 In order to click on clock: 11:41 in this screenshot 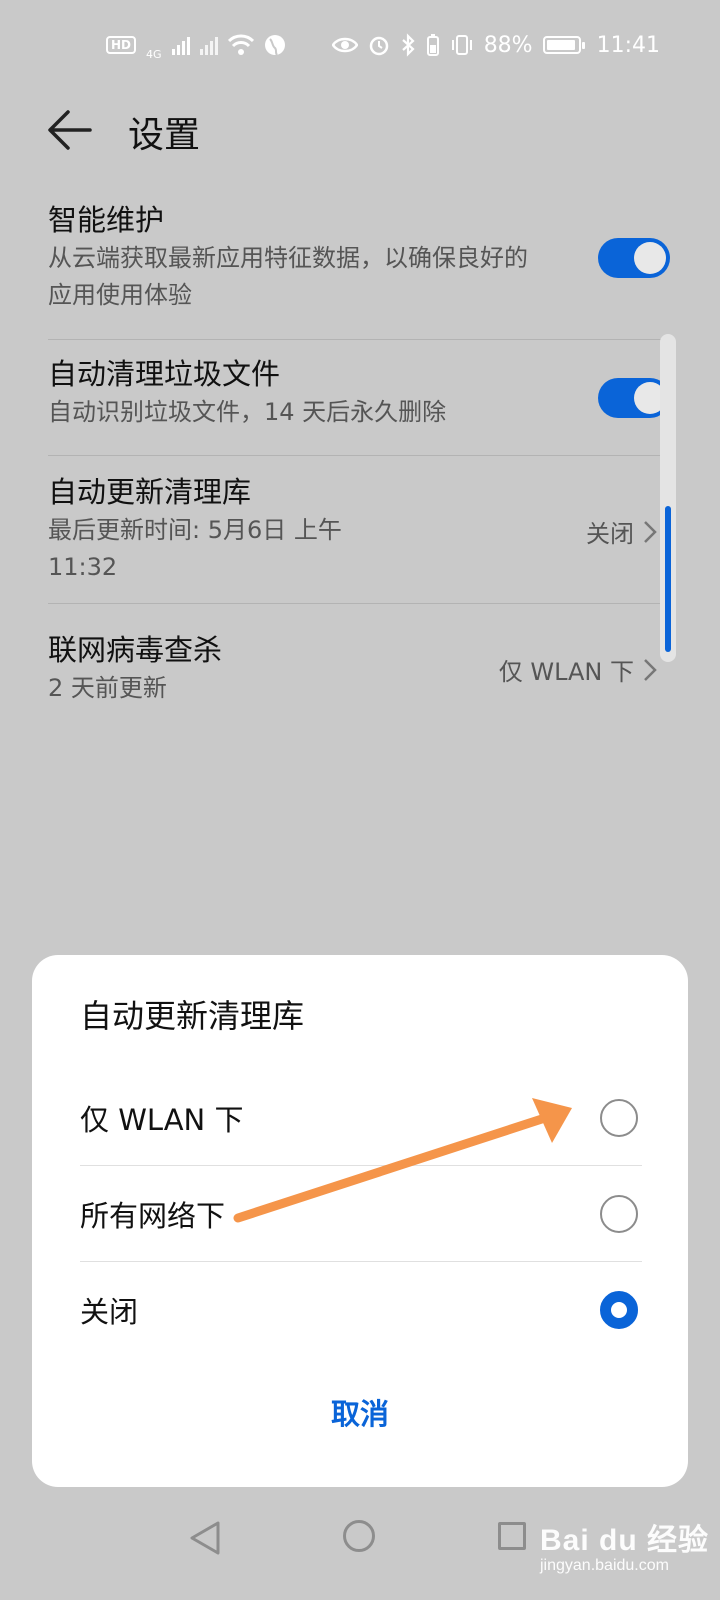, I will do `click(628, 45)`.